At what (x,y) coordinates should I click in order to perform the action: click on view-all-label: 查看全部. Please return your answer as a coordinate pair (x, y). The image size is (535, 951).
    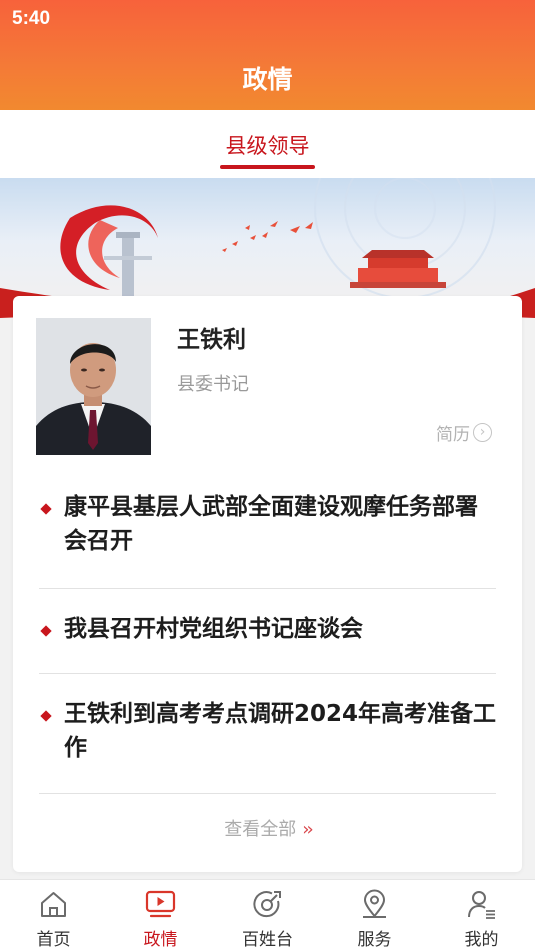
    Looking at the image, I should click on (260, 829).